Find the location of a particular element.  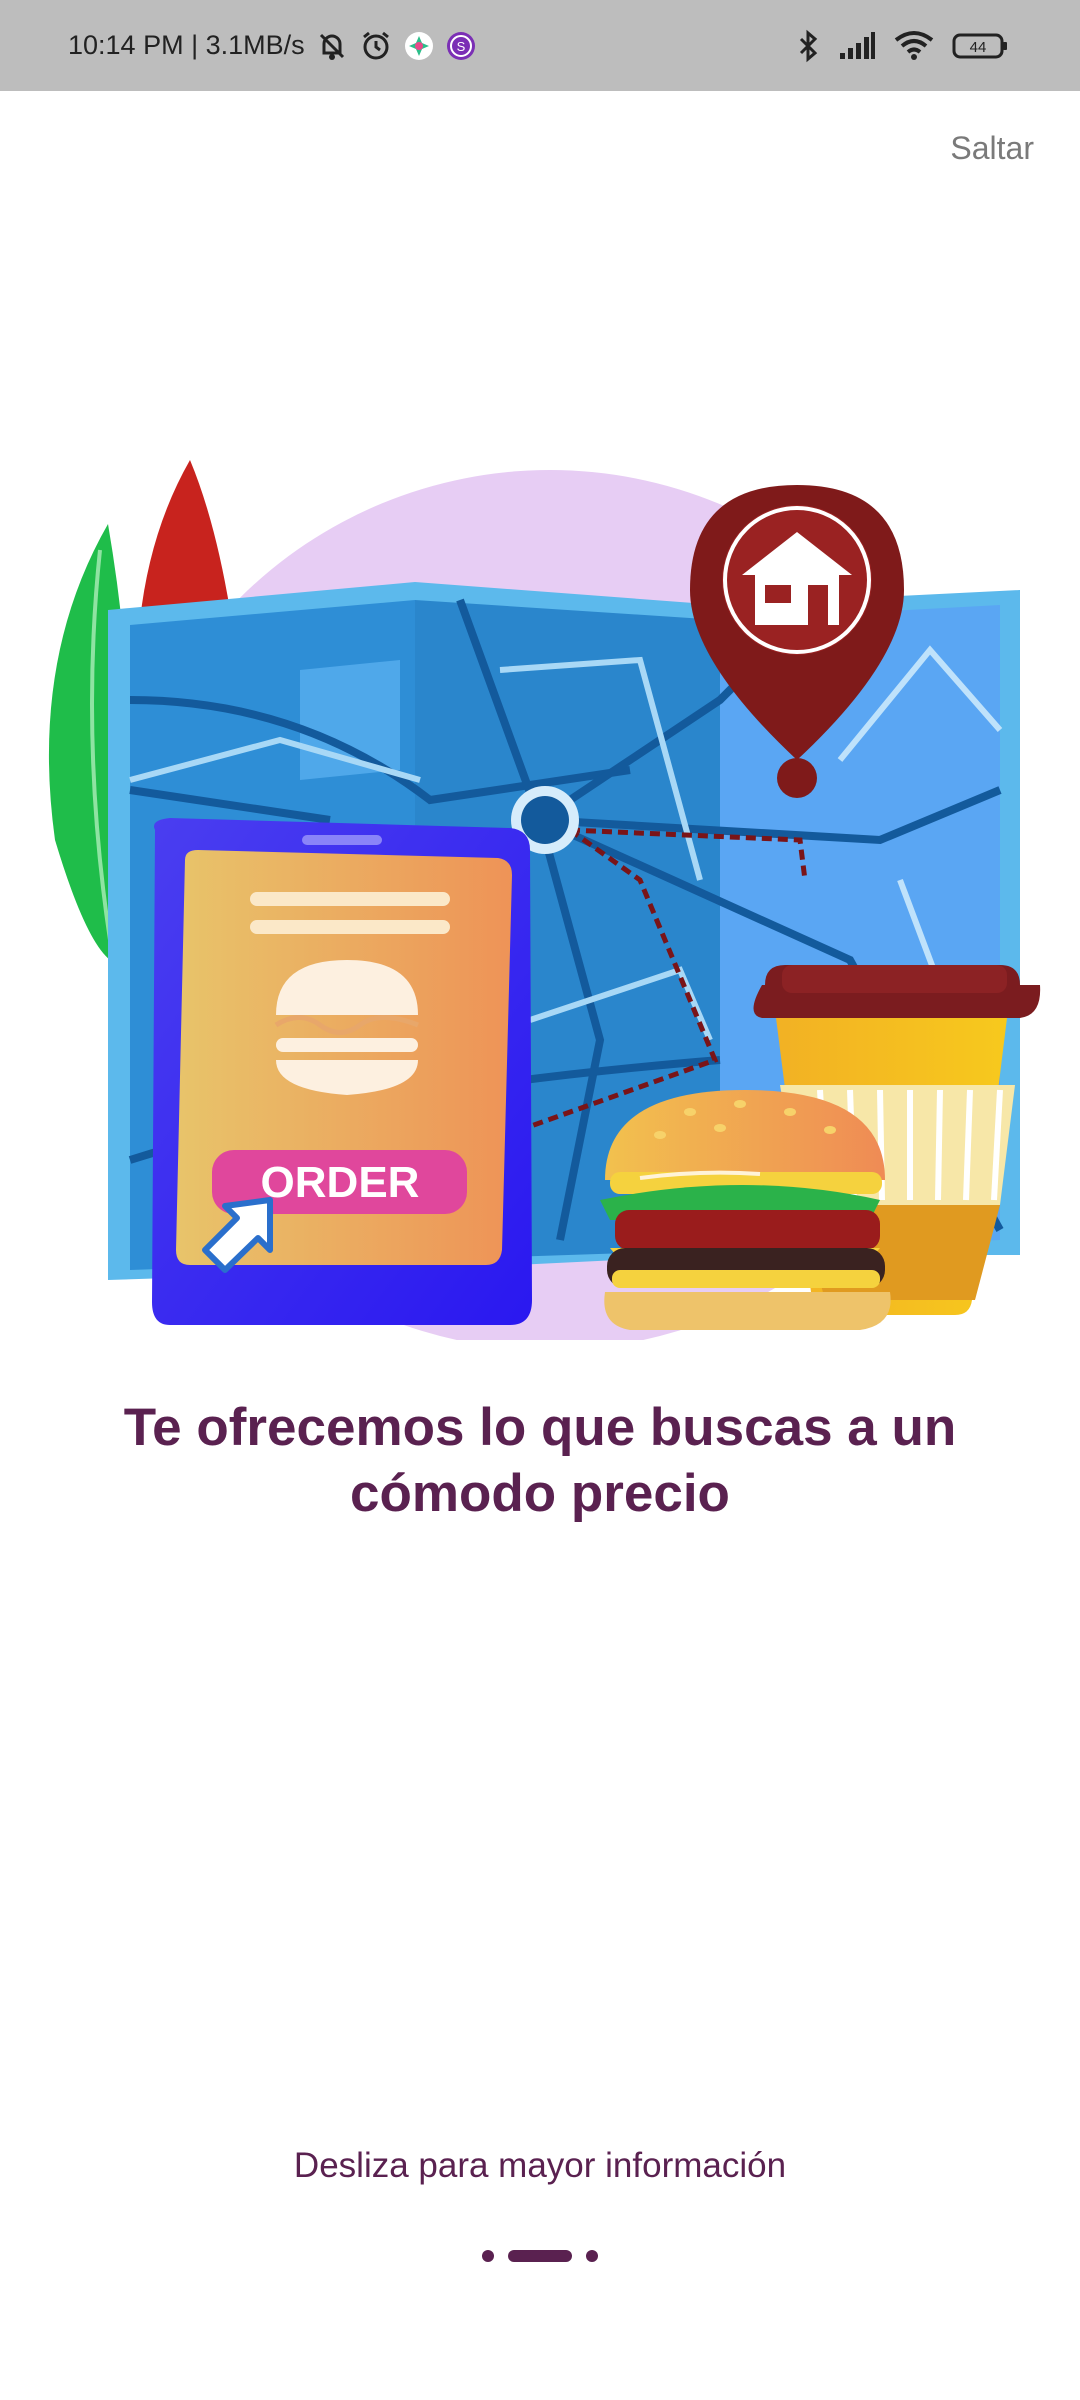

app-s-icon: S is located at coordinates (461, 46).